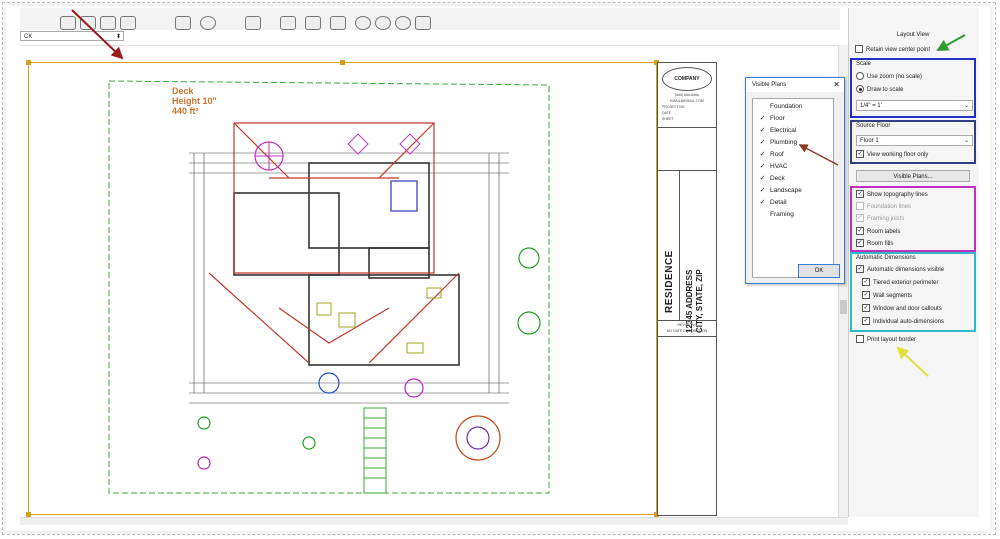  I want to click on deck-label-line: 440 ft², so click(185, 111).